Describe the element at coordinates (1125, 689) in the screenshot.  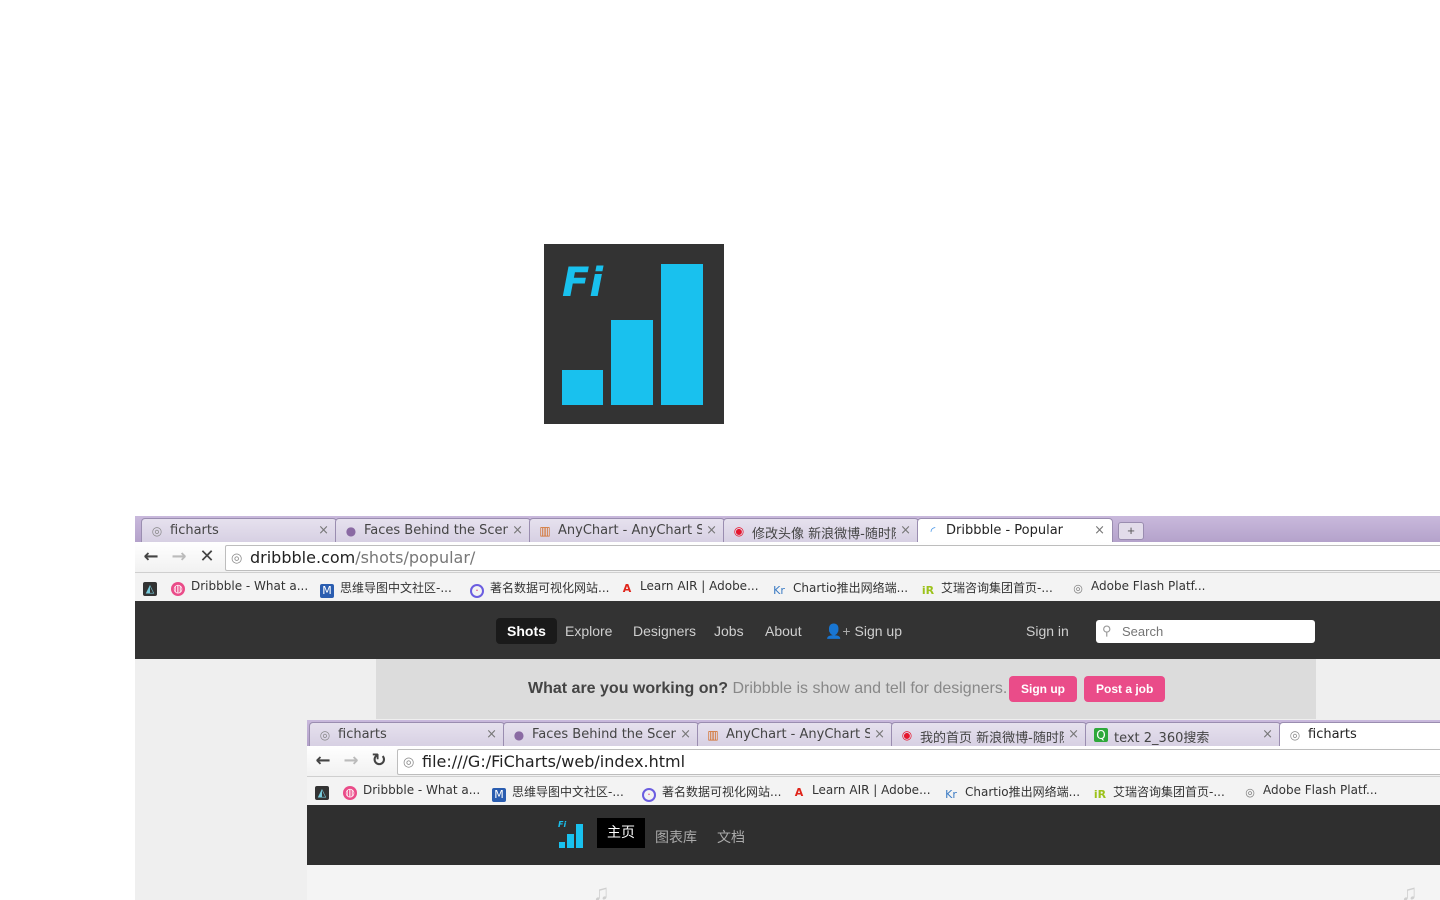
I see `post-job-button: Post a job` at that location.